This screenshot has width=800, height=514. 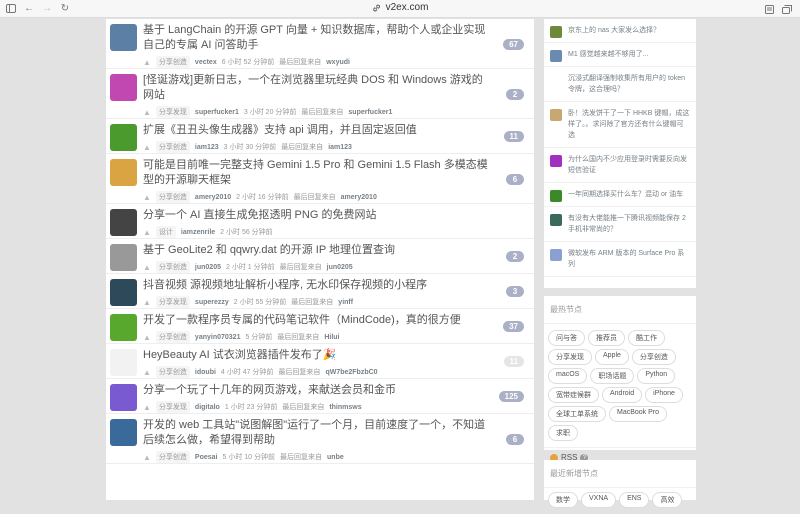 I want to click on author-name: amery2010, so click(x=213, y=197).